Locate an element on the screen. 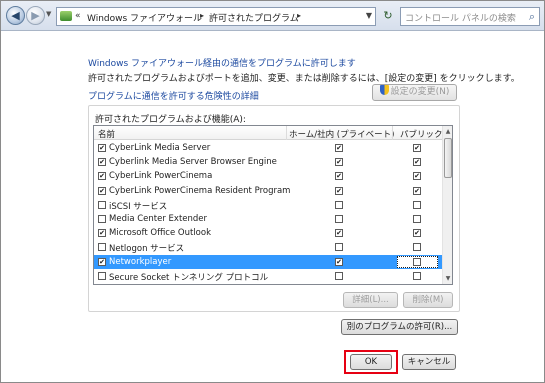  program-name: Microsoft Office Outlook is located at coordinates (160, 233).